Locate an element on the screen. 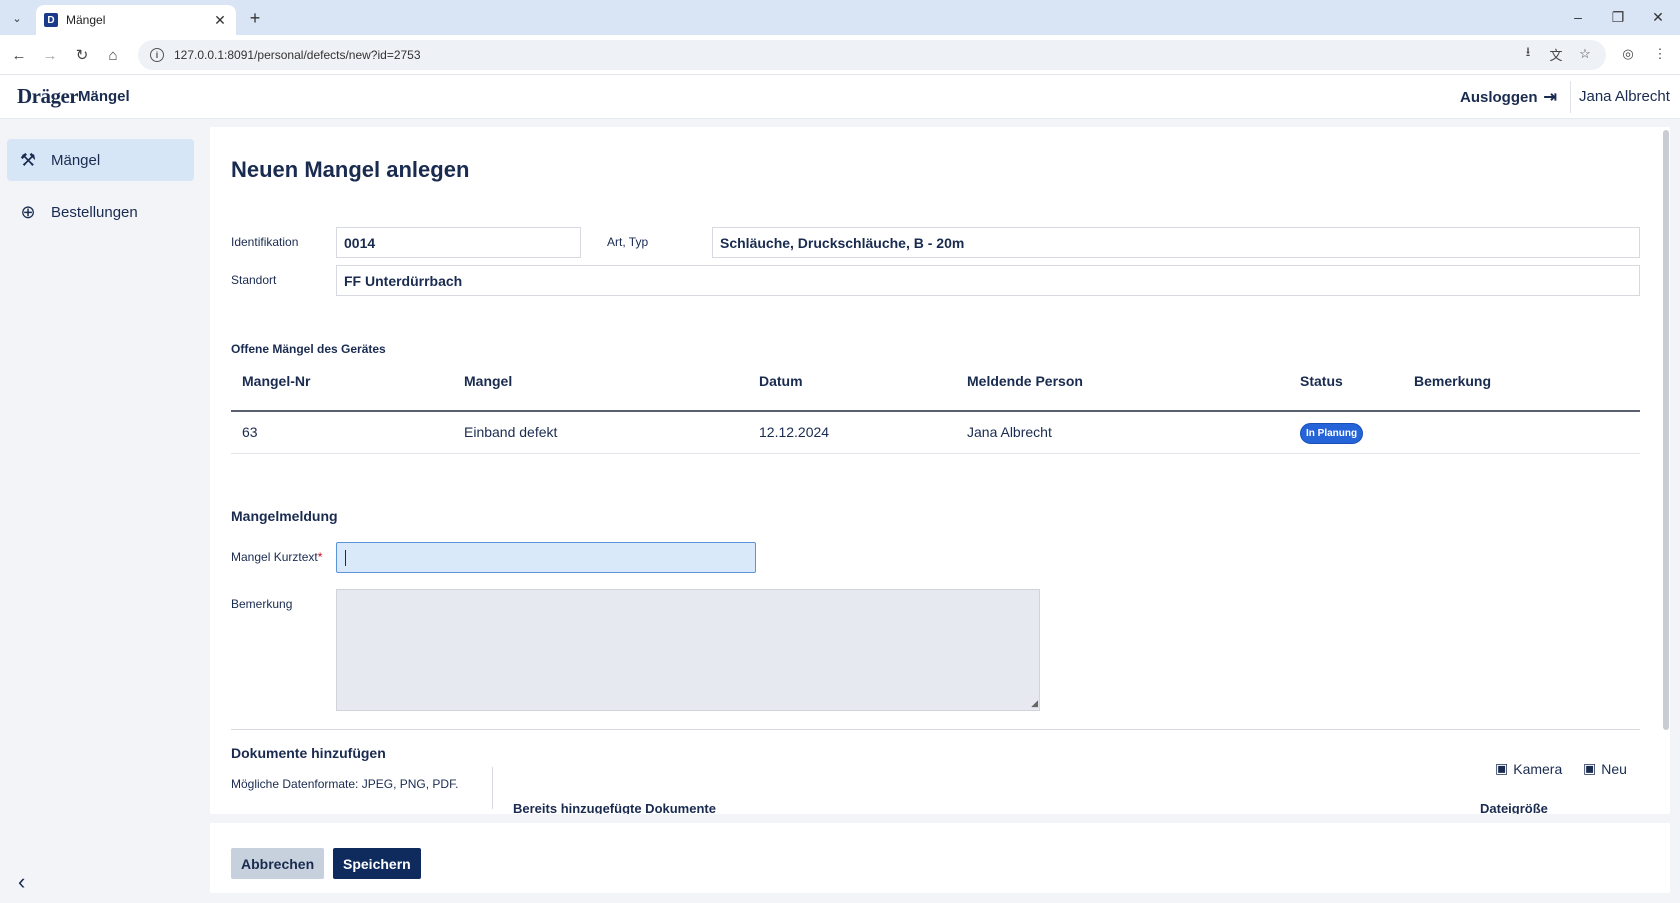 The image size is (1680, 903). page-title: Neuen Mangel anlegen is located at coordinates (350, 169).